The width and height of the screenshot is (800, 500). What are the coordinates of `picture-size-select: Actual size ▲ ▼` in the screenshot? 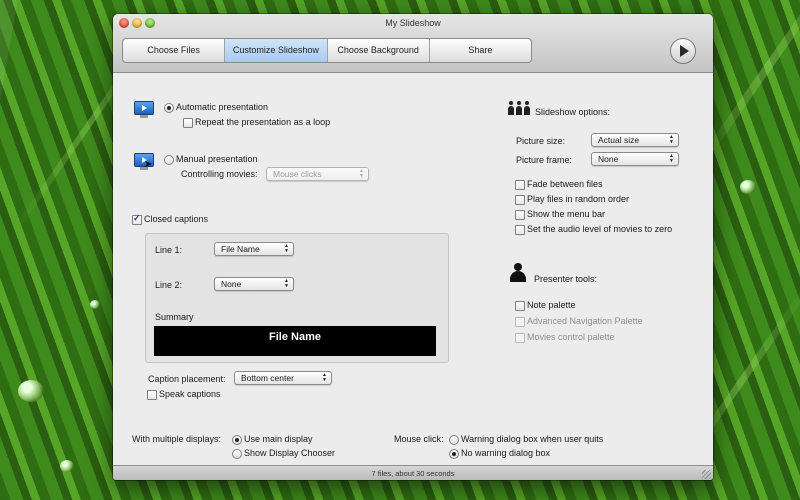 It's located at (635, 140).